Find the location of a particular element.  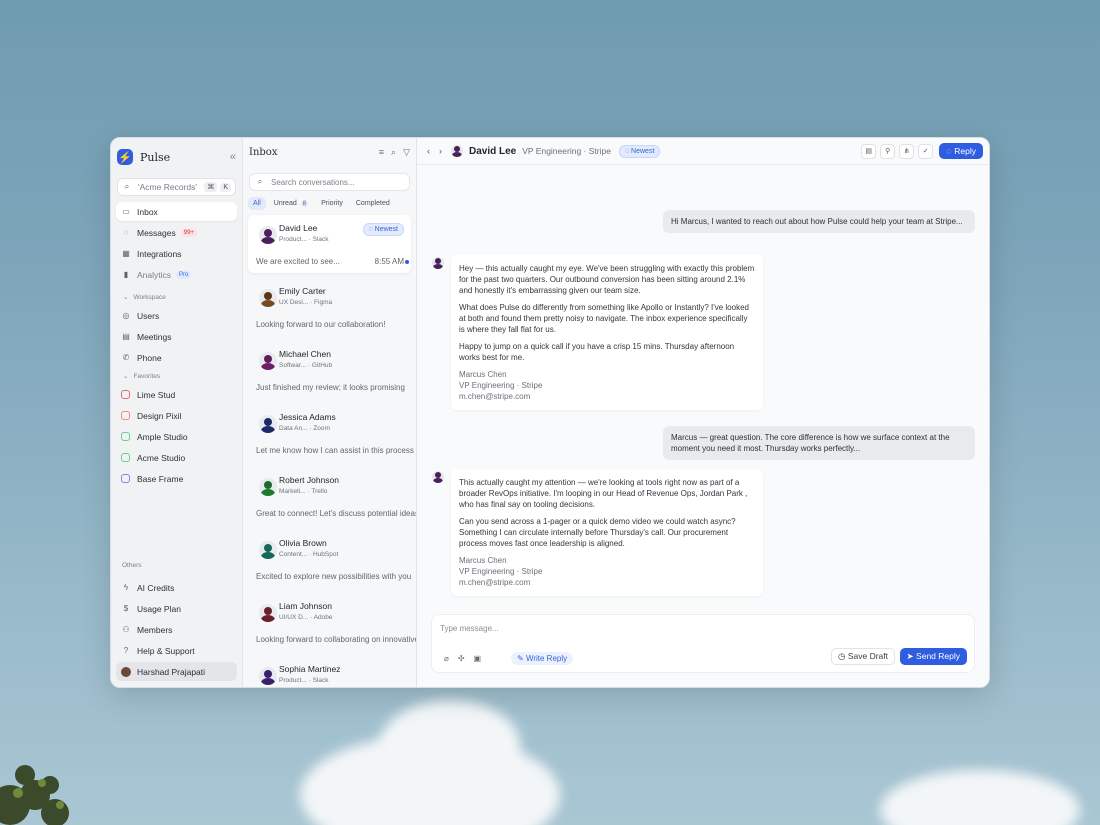

user-circle-icon: ◎ is located at coordinates (126, 315).